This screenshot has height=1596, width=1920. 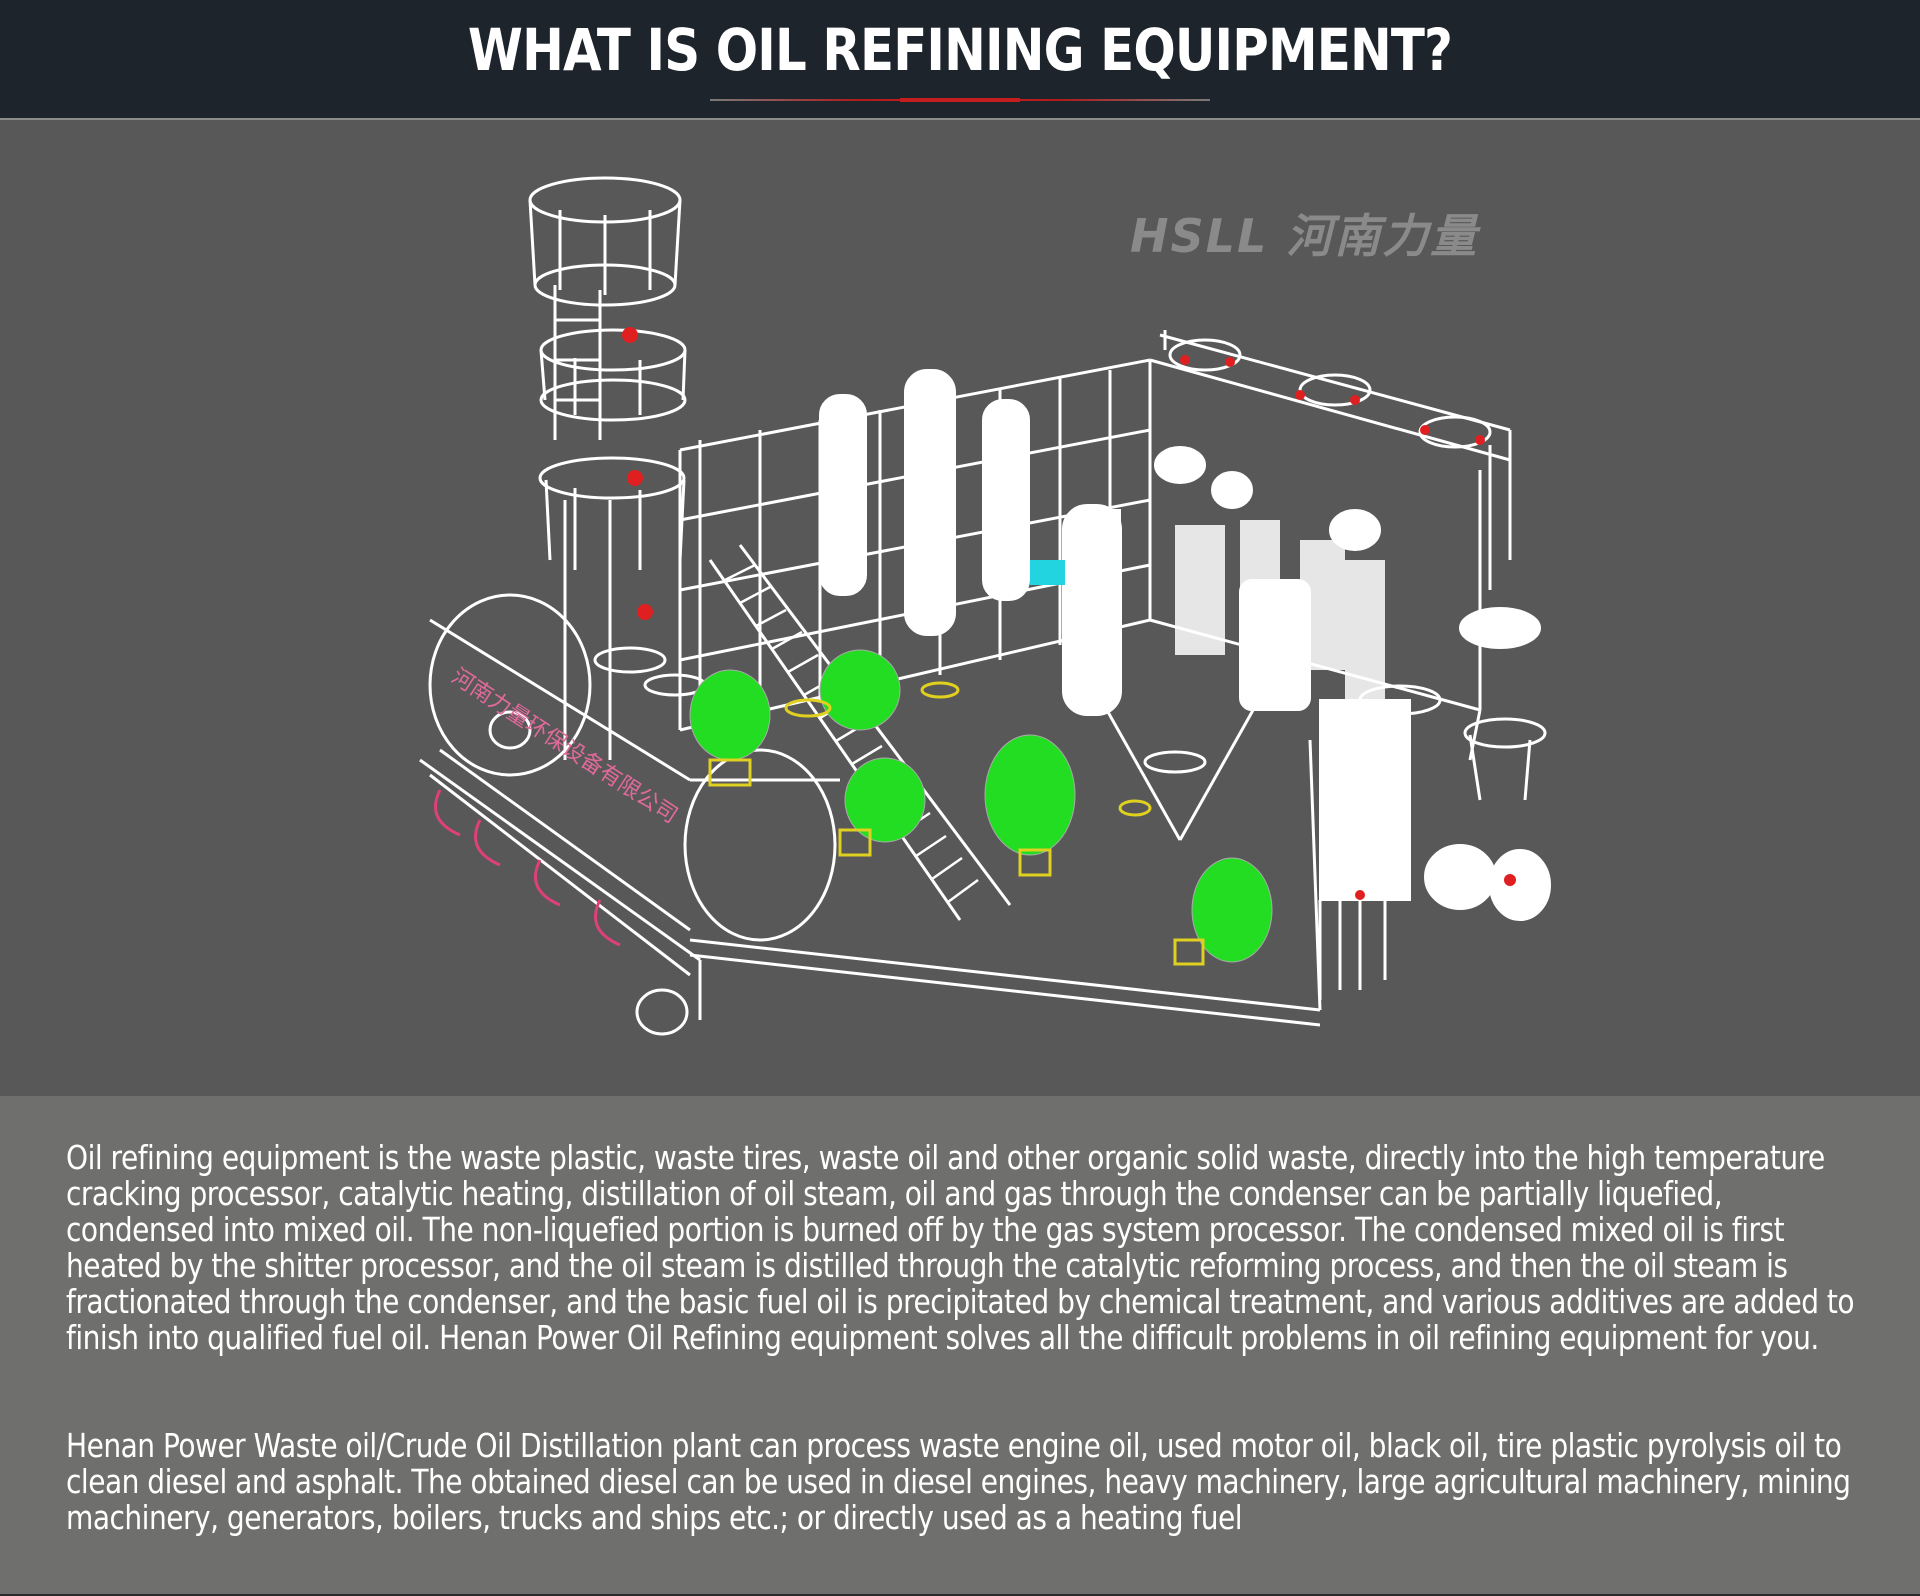 I want to click on title-underline-accent, so click(x=960, y=100).